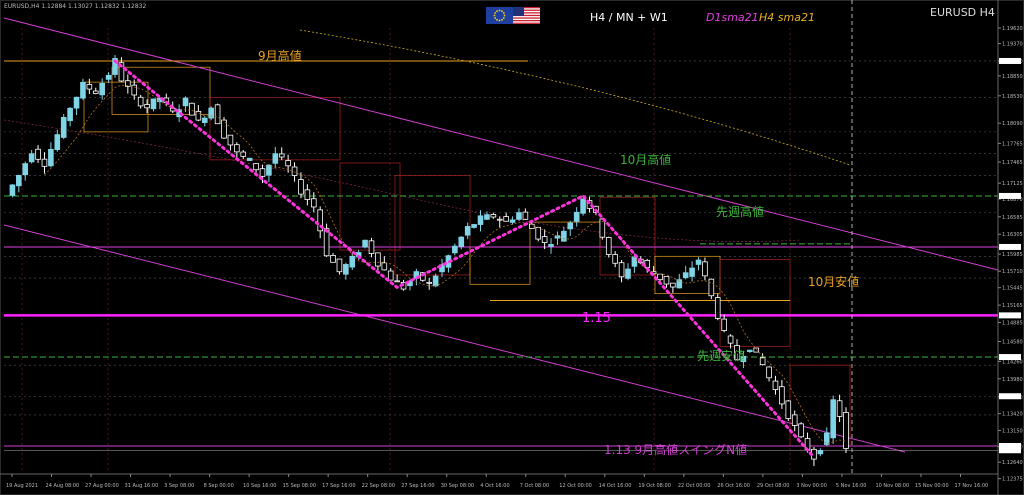  I want to click on level-115-label: 1.15, so click(596, 318).